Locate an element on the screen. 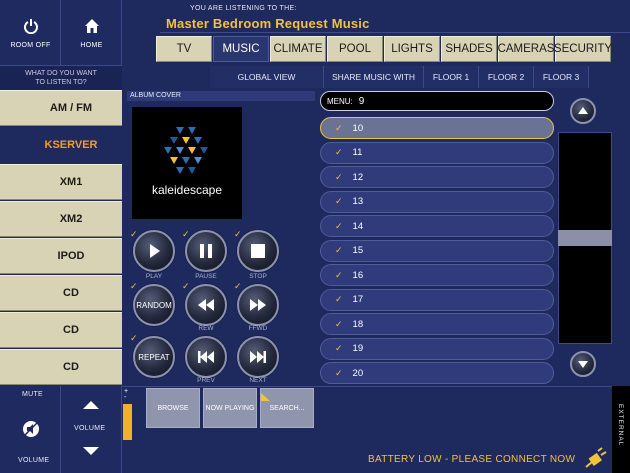  subtab-floor-3: FLOOR 3 is located at coordinates (561, 77).